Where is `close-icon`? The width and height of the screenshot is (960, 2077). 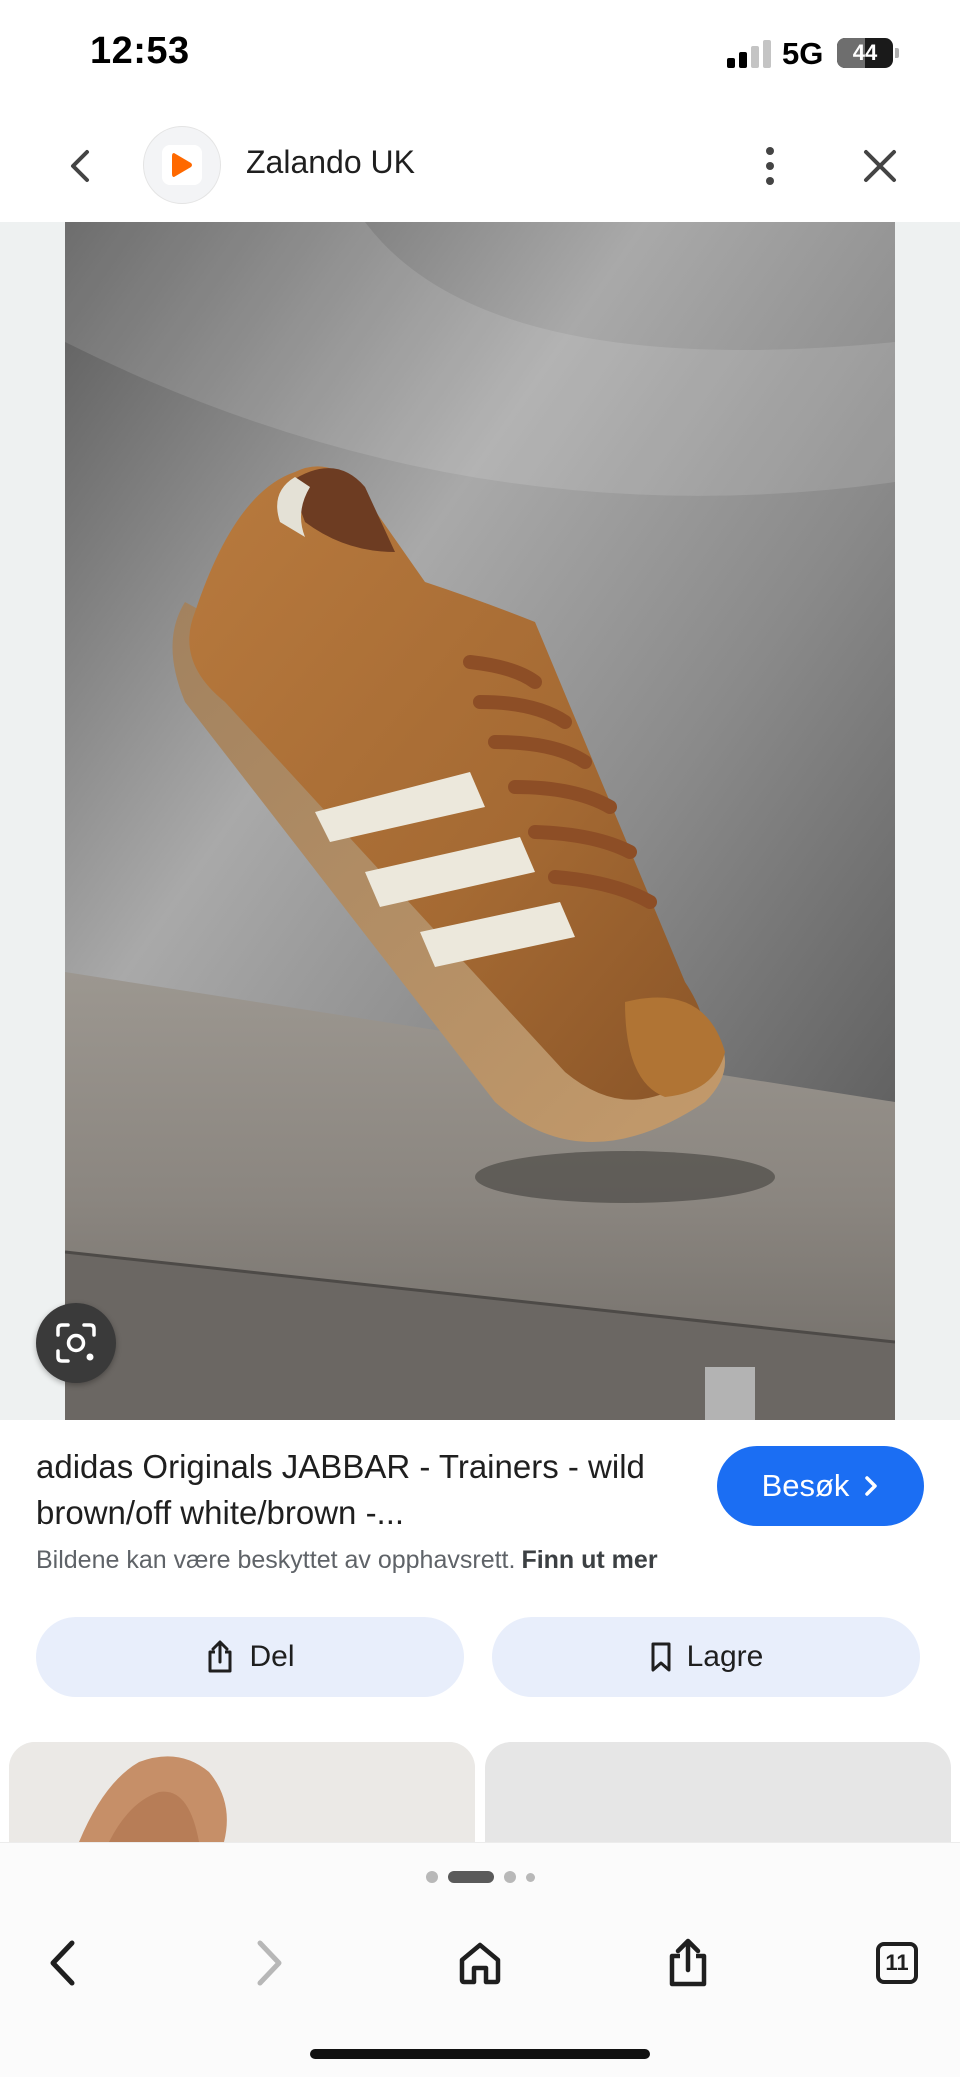
close-icon is located at coordinates (880, 166).